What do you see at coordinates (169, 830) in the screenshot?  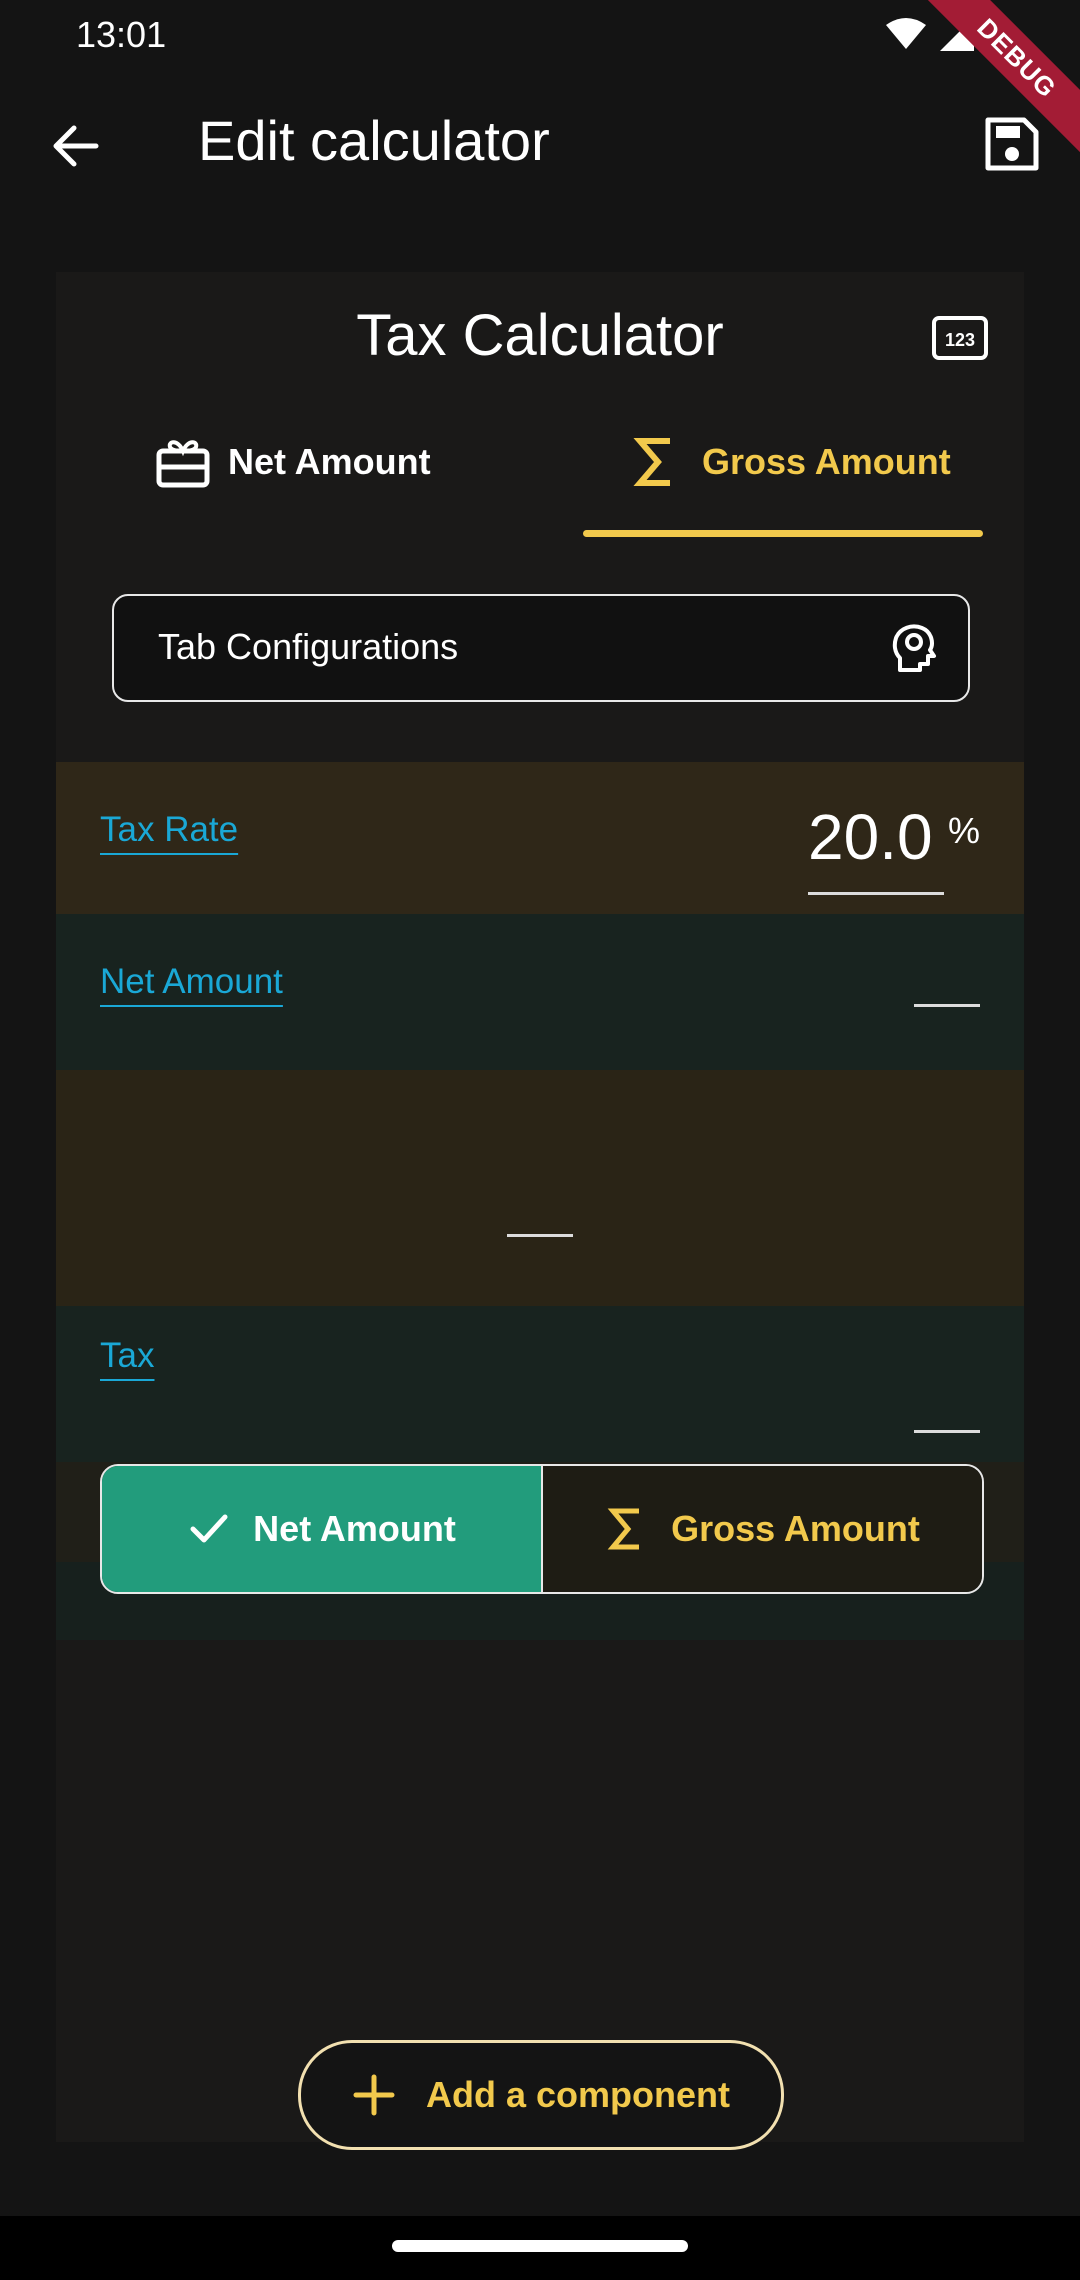 I see `tax-rate-label: Tax Rate` at bounding box center [169, 830].